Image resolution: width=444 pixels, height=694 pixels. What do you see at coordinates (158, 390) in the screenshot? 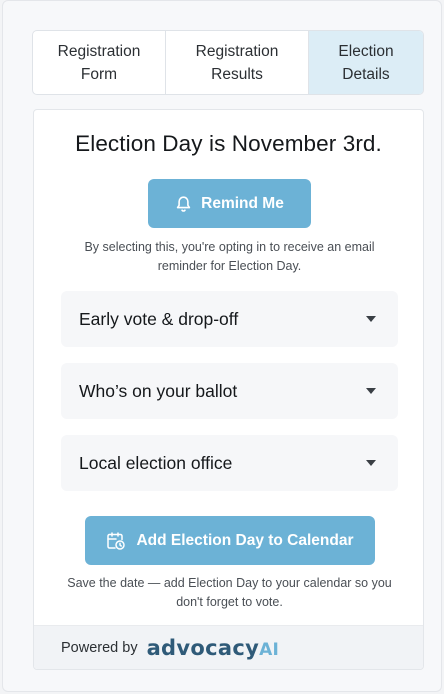
I see `accordion-label: Who’s on your ballot` at bounding box center [158, 390].